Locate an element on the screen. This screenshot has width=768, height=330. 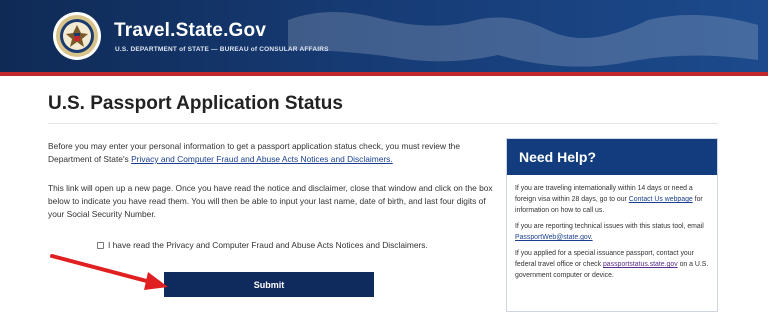
passportstatus-link: passportstatus.state.gov is located at coordinates (640, 264).